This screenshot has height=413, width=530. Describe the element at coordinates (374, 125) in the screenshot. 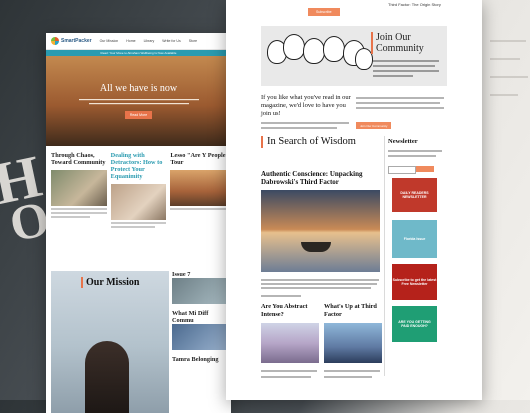

I see `join-community-button: Join Our Community` at that location.